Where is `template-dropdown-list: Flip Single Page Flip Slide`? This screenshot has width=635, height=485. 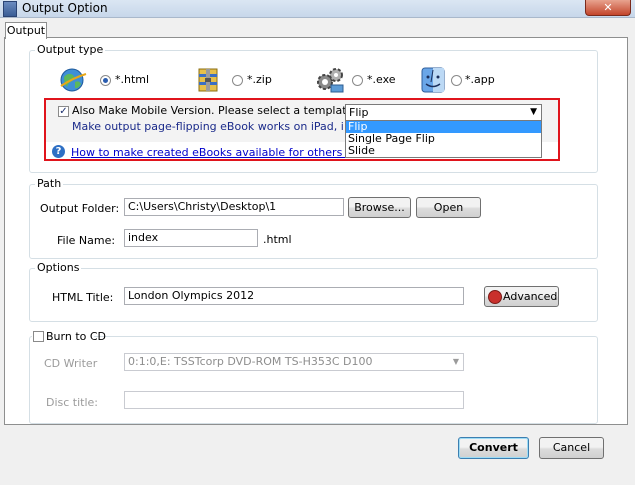
template-dropdown-list: Flip Single Page Flip Slide is located at coordinates (443, 139).